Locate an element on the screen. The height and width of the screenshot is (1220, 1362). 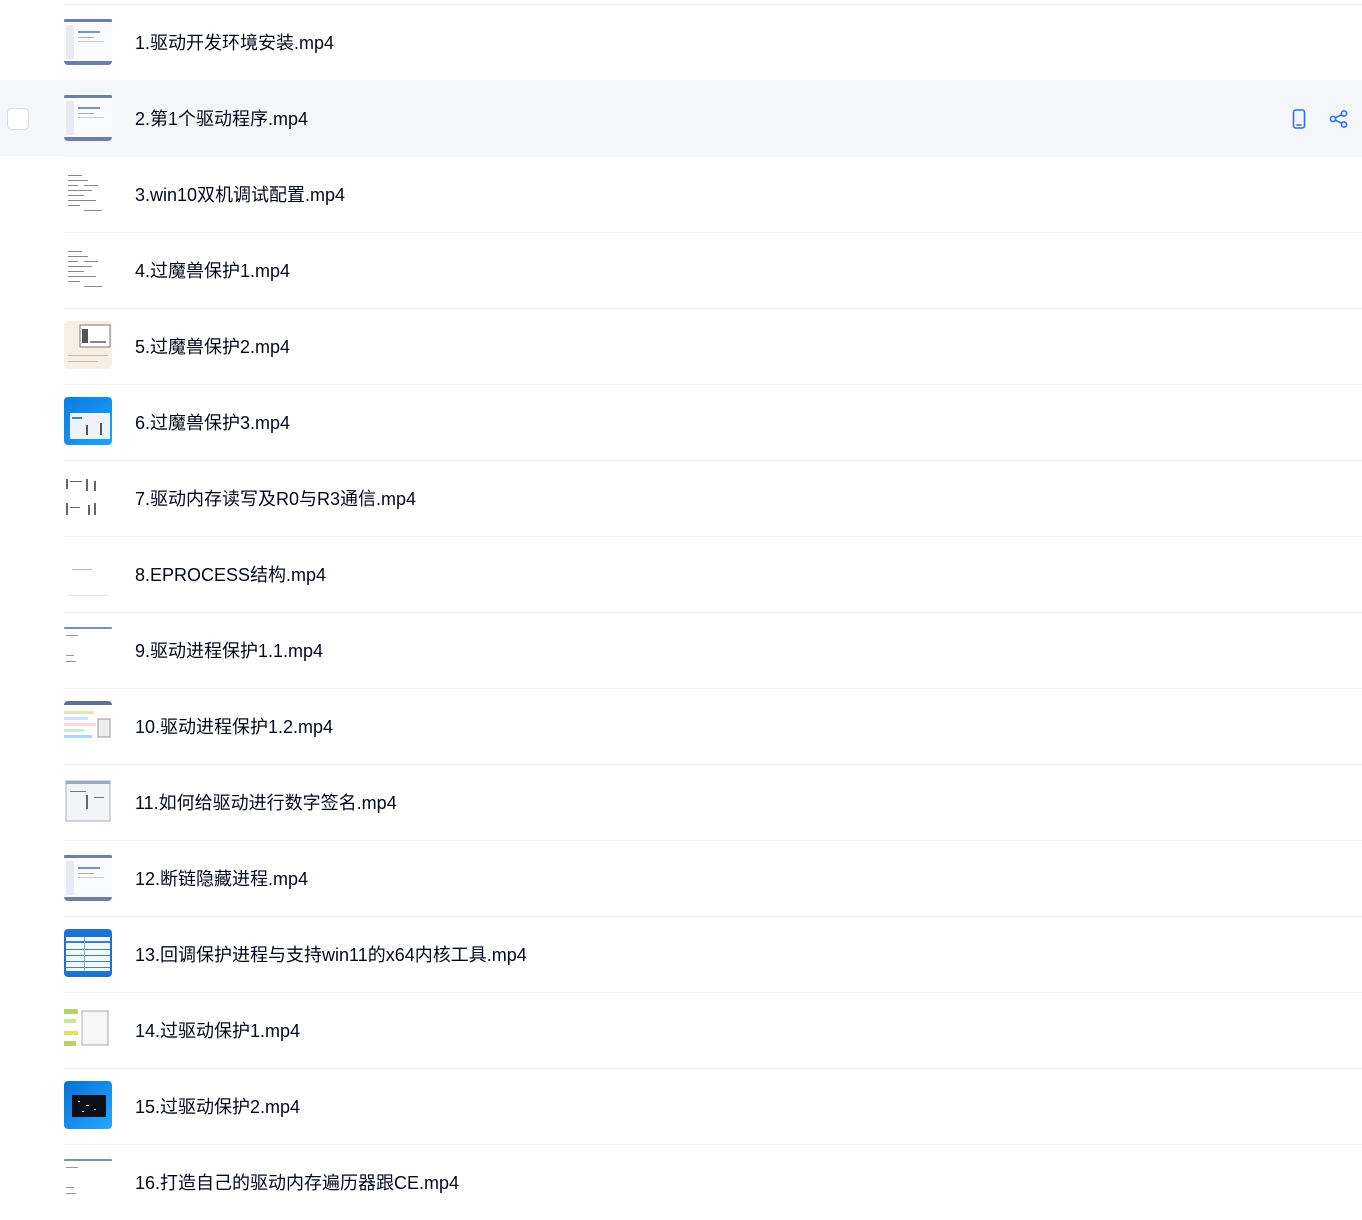
file-row: 4.过魔兽保护1.mp4 is located at coordinates (713, 270).